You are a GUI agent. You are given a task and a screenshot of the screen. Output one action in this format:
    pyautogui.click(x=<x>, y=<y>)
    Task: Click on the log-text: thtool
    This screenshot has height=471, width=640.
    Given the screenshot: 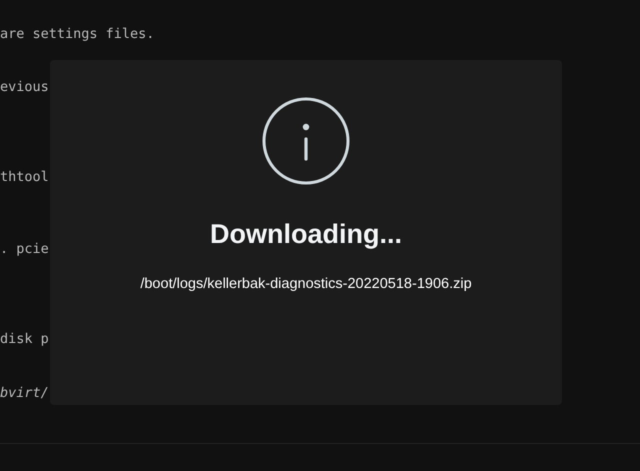 What is the action you would take?
    pyautogui.click(x=24, y=177)
    